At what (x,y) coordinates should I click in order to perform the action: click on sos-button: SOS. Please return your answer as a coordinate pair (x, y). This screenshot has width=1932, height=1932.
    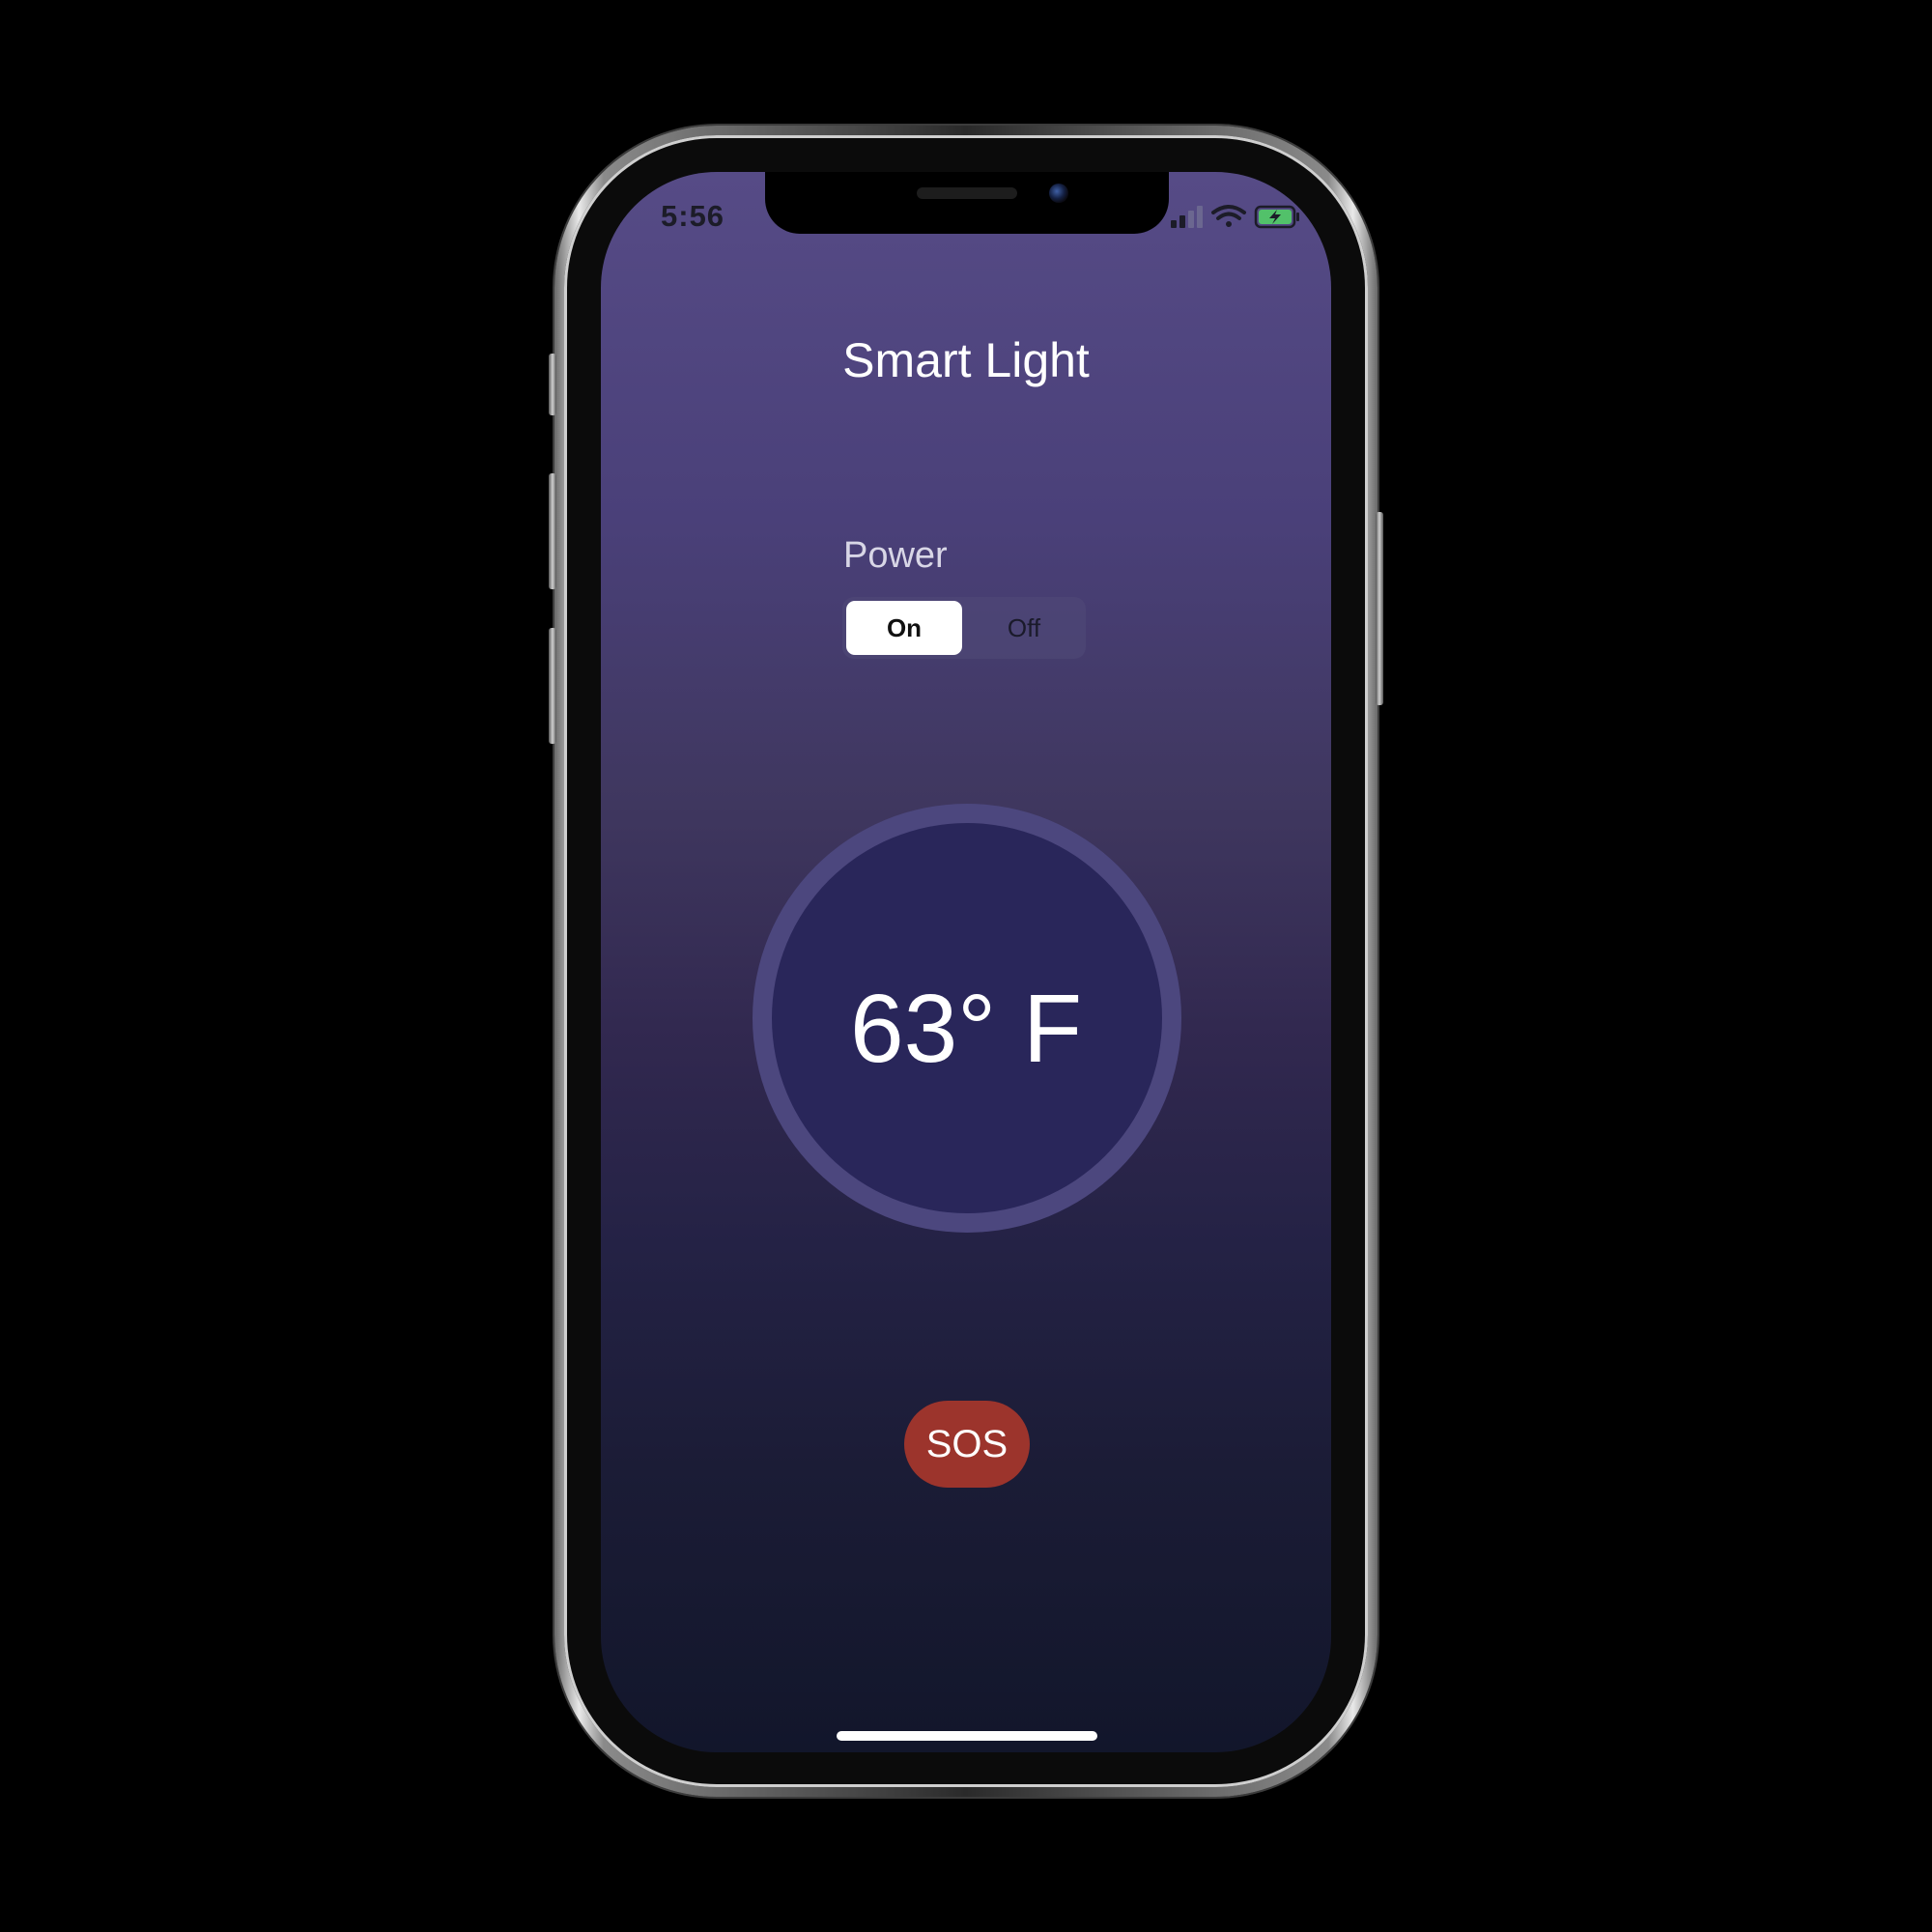
    Looking at the image, I should click on (967, 1444).